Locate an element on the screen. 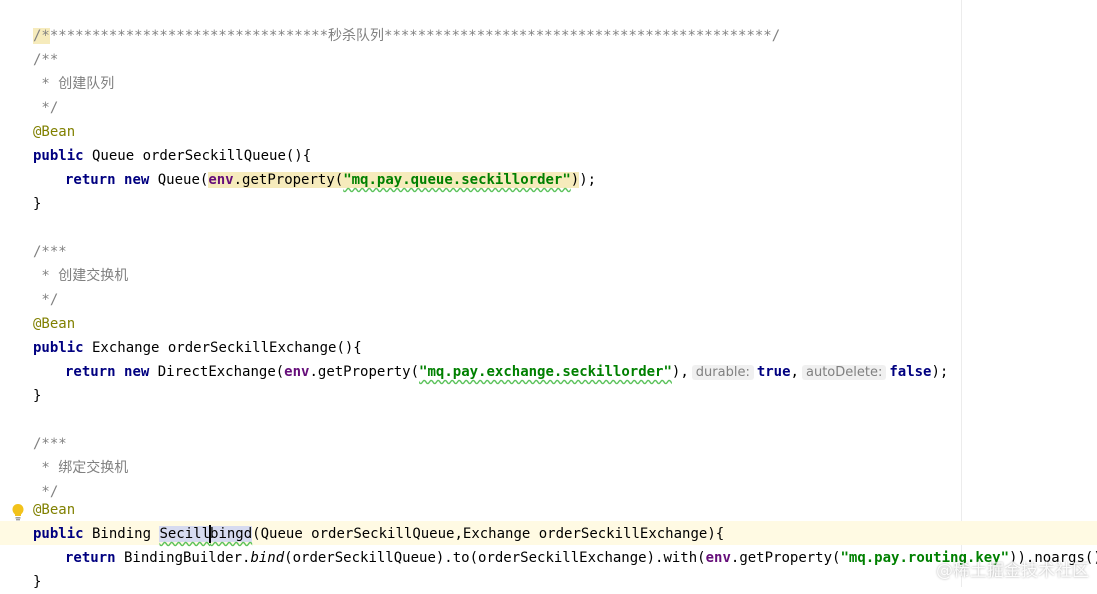 The image size is (1097, 594). code-line-6: public Queue orderSeckillQueue(){ is located at coordinates (172, 156).